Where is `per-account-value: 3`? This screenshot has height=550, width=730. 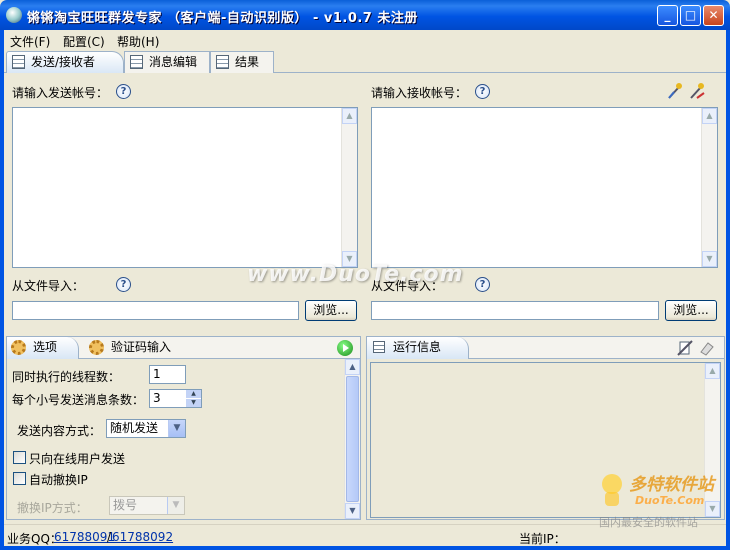
per-account-value: 3 is located at coordinates (157, 398).